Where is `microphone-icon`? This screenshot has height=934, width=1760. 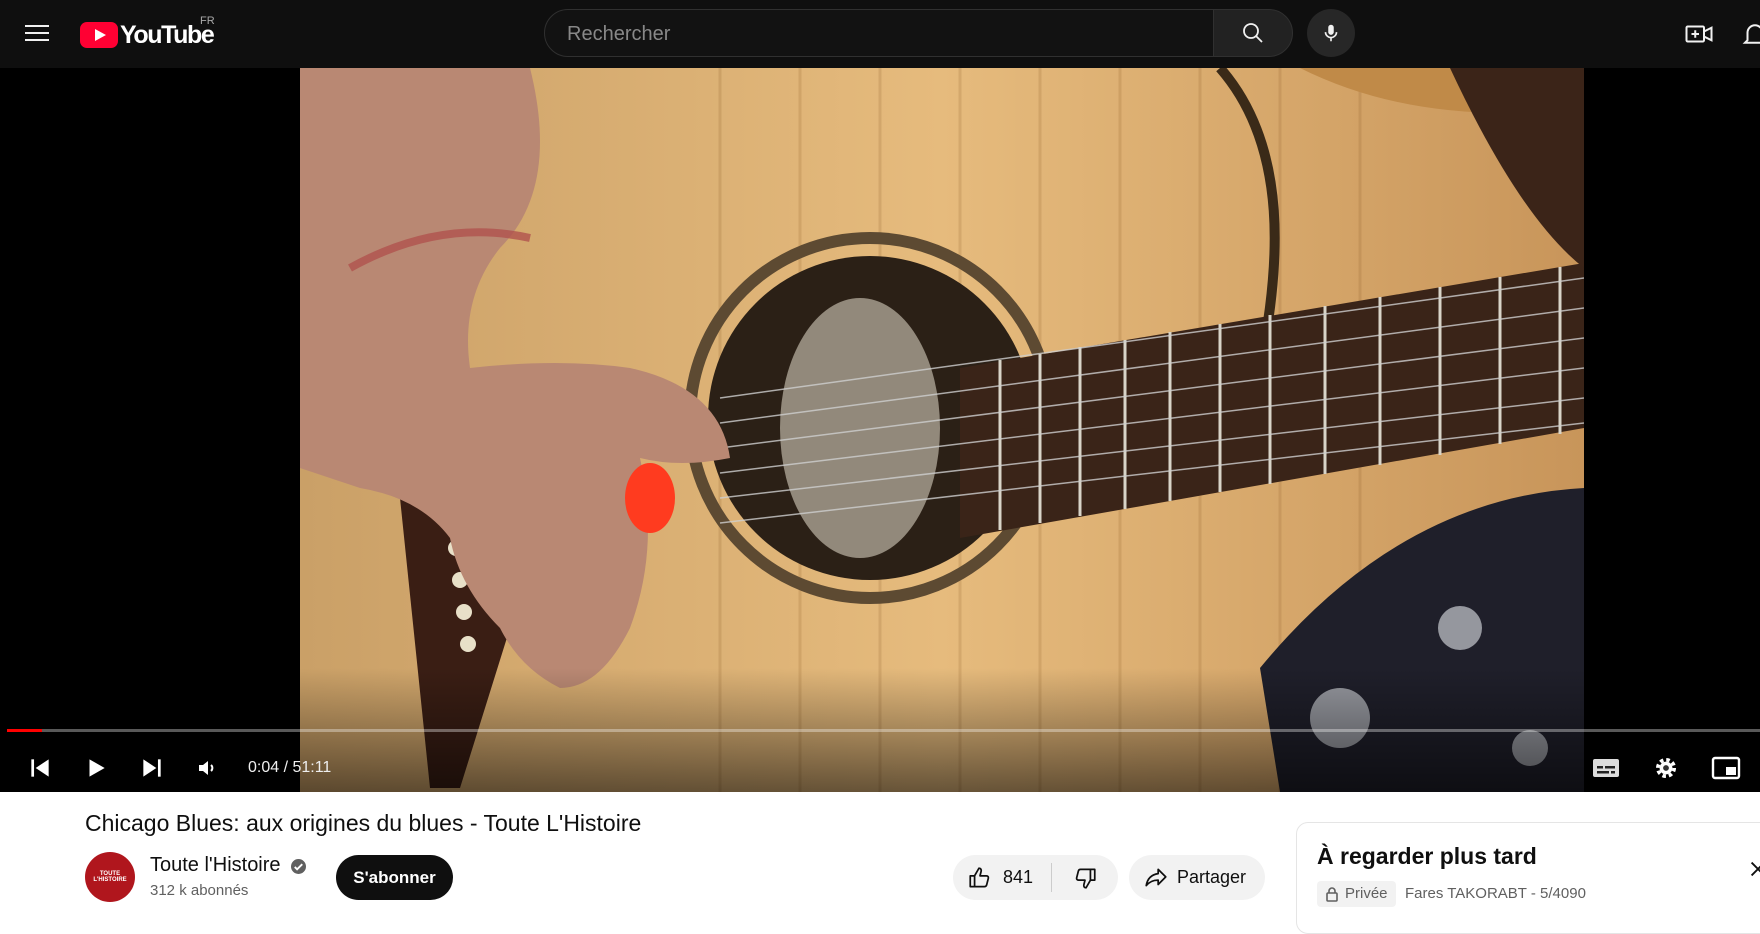
microphone-icon is located at coordinates (1331, 33).